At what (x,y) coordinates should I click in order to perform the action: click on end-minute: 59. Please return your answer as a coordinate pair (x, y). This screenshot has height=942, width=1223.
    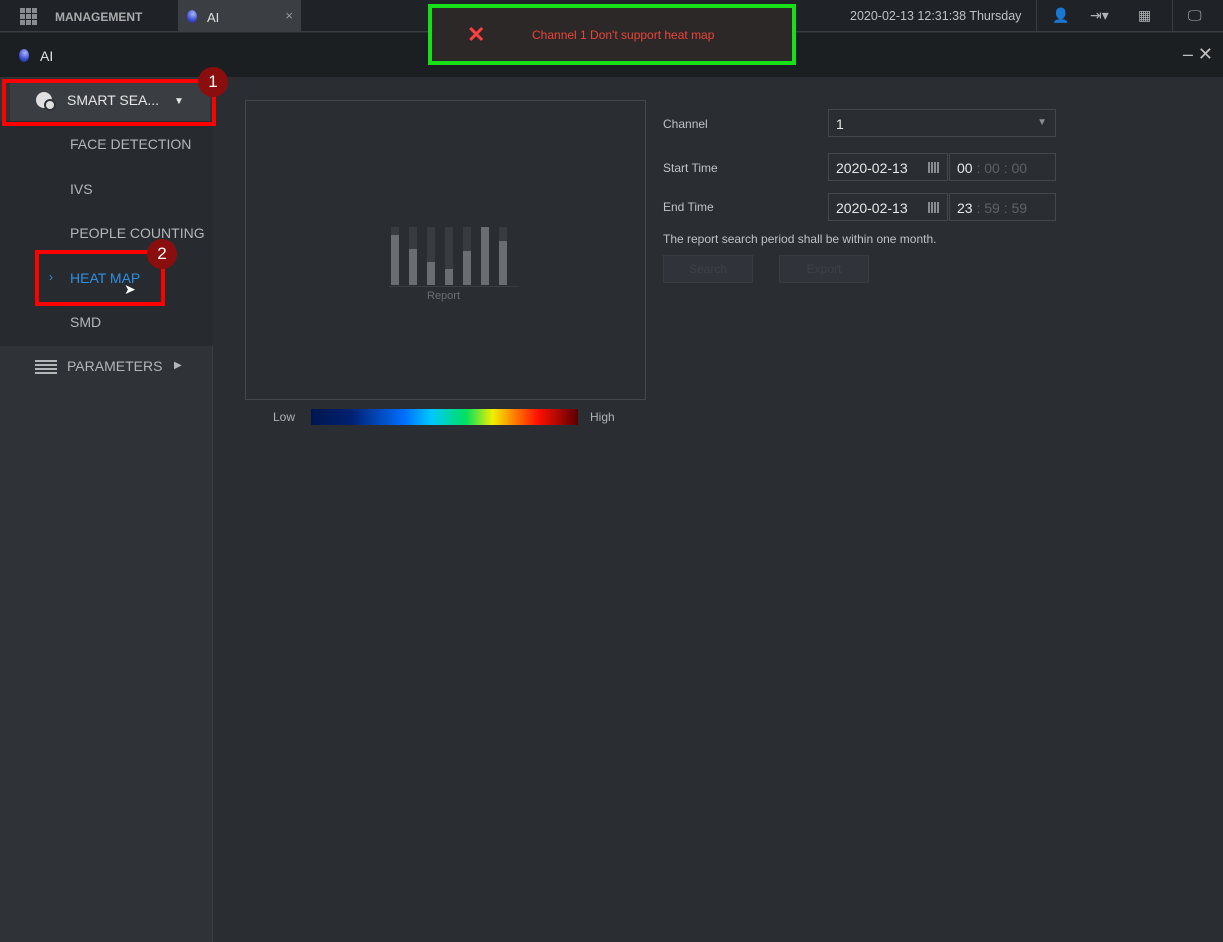
    Looking at the image, I should click on (992, 208).